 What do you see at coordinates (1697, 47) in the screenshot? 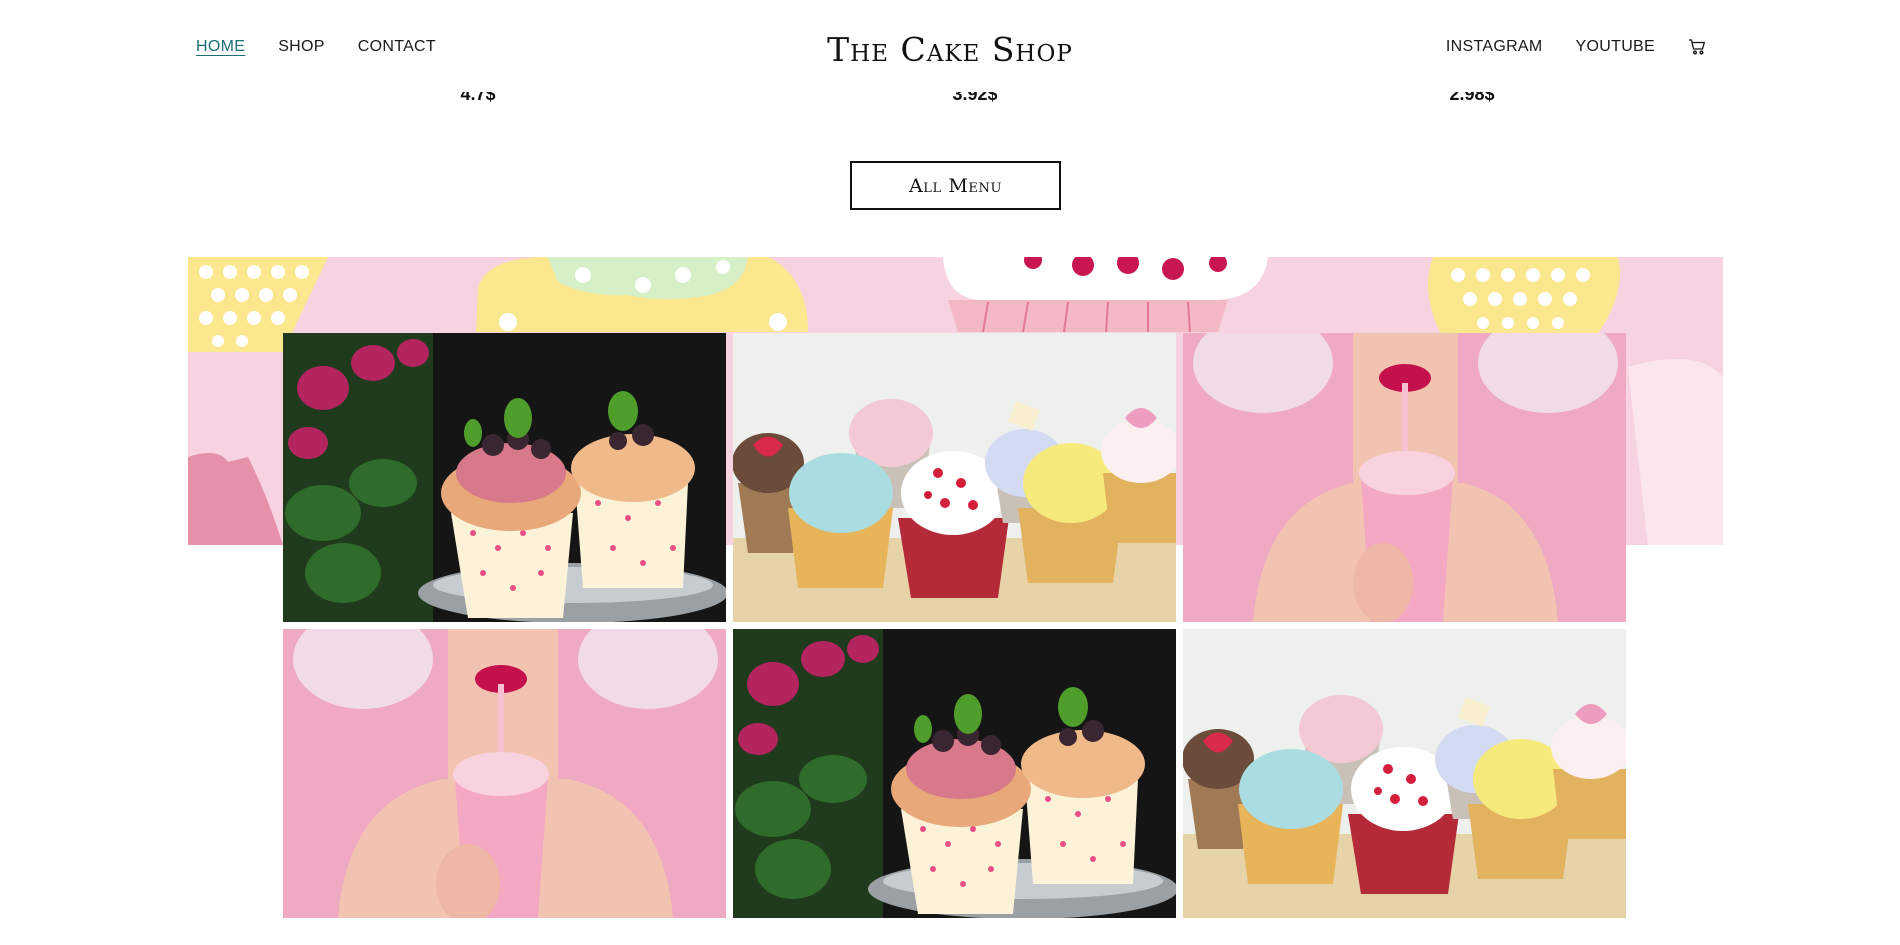
I see `shopping-cart-icon` at bounding box center [1697, 47].